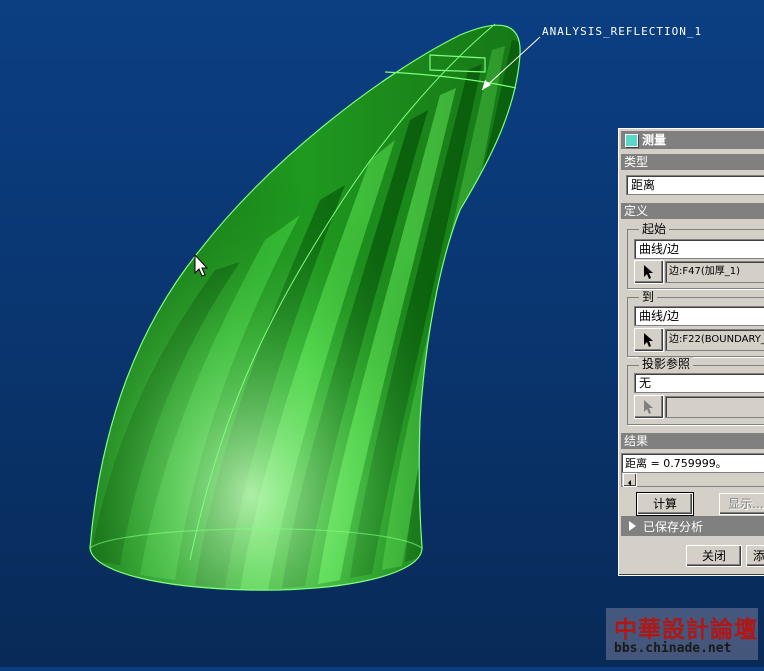 This screenshot has height=671, width=764. What do you see at coordinates (699, 316) in the screenshot?
I see `to-entity-type-select: 曲线/边` at bounding box center [699, 316].